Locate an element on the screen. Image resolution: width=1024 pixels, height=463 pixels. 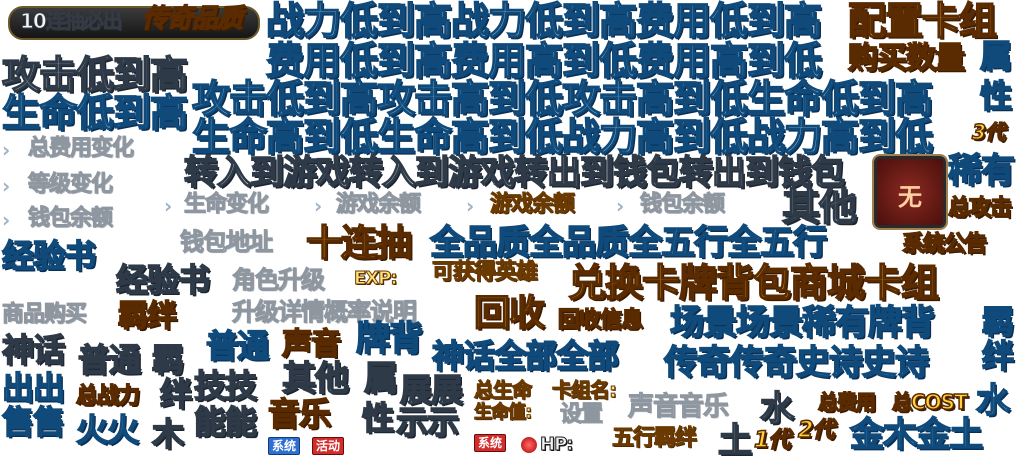
xing-label: 性 is located at coordinates (378, 418).